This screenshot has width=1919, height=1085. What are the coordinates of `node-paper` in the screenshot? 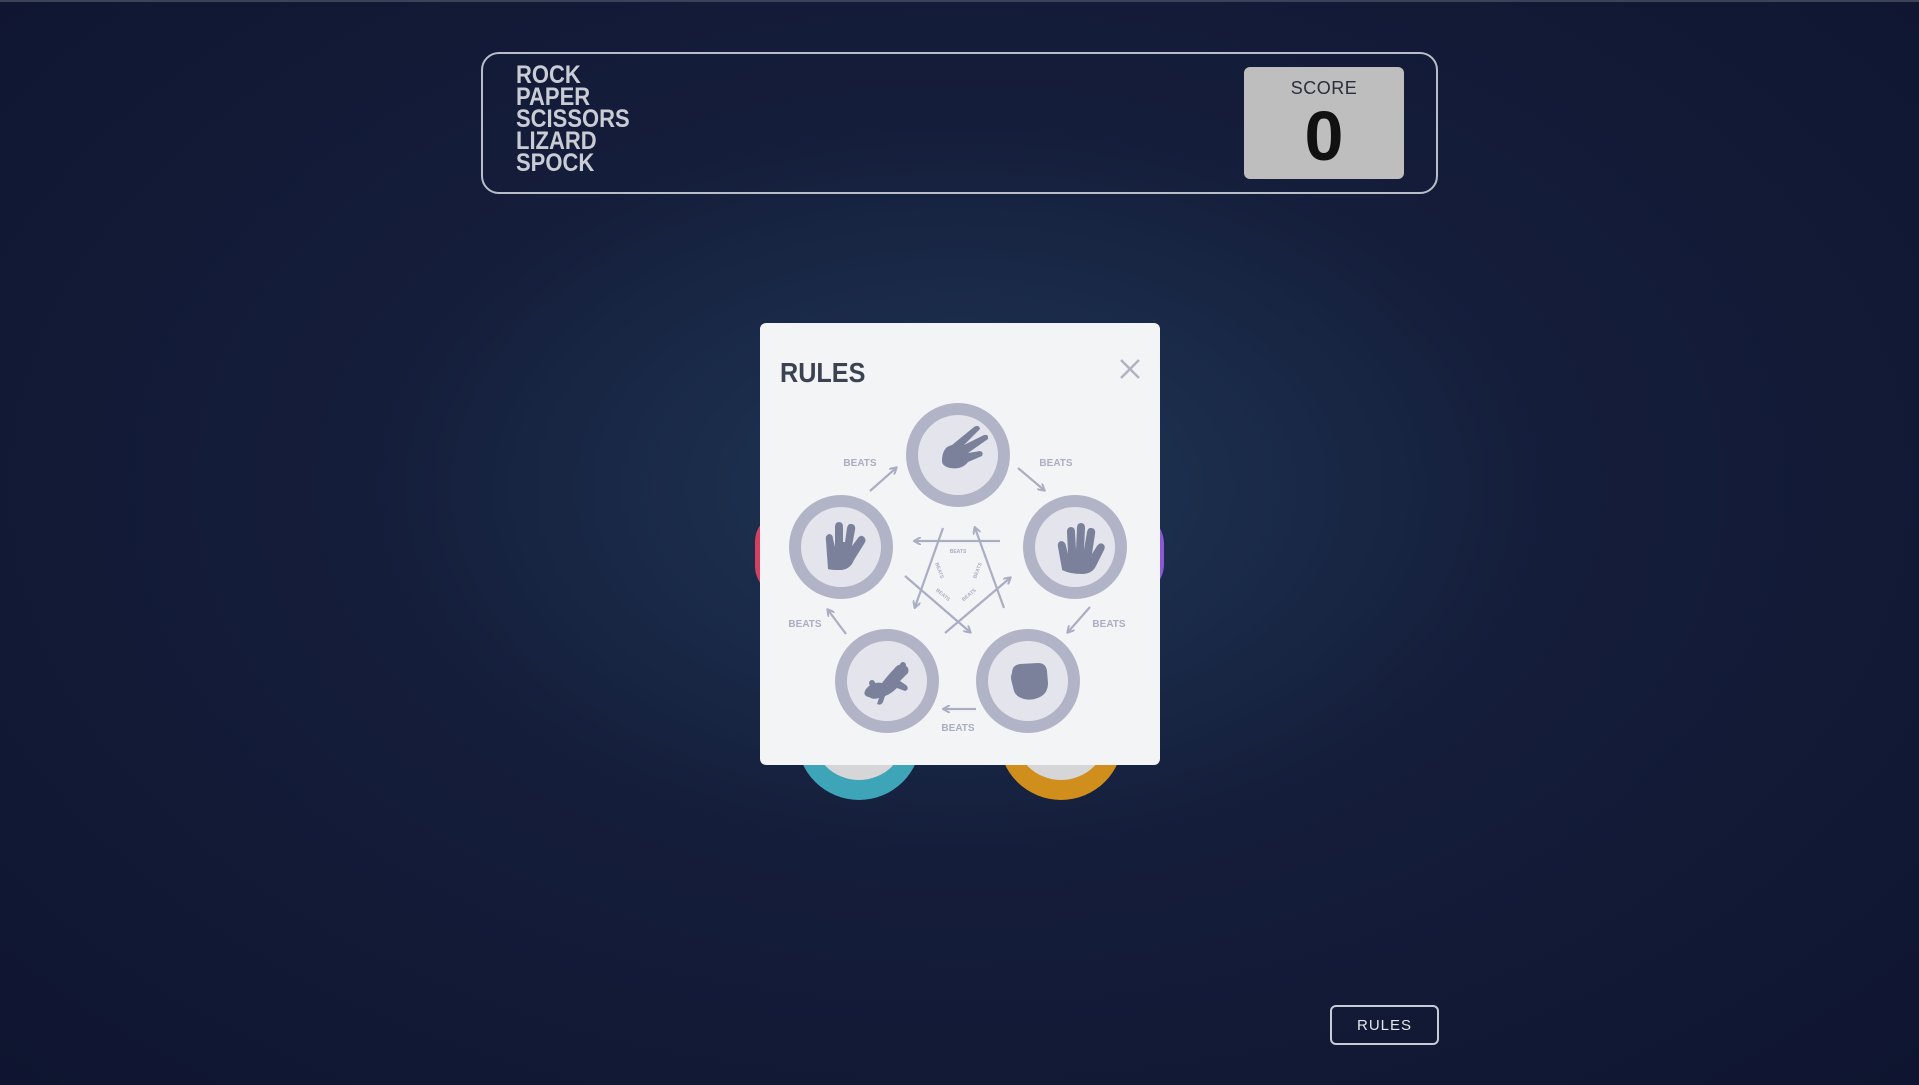 It's located at (1075, 547).